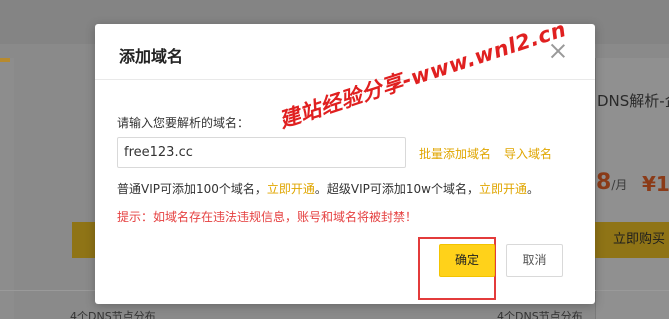 The height and width of the screenshot is (319, 669). What do you see at coordinates (528, 153) in the screenshot?
I see `import-domain-link: 导入域名` at bounding box center [528, 153].